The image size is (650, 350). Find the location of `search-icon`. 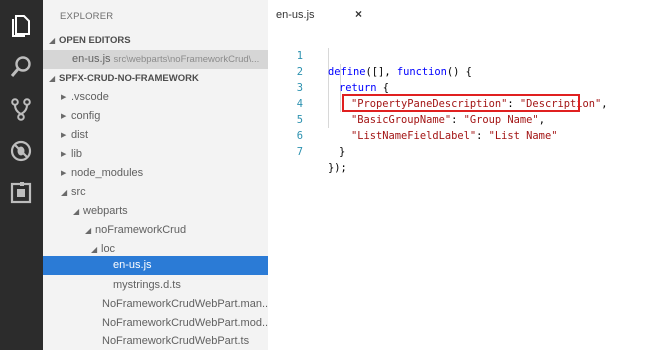

search-icon is located at coordinates (21, 67).